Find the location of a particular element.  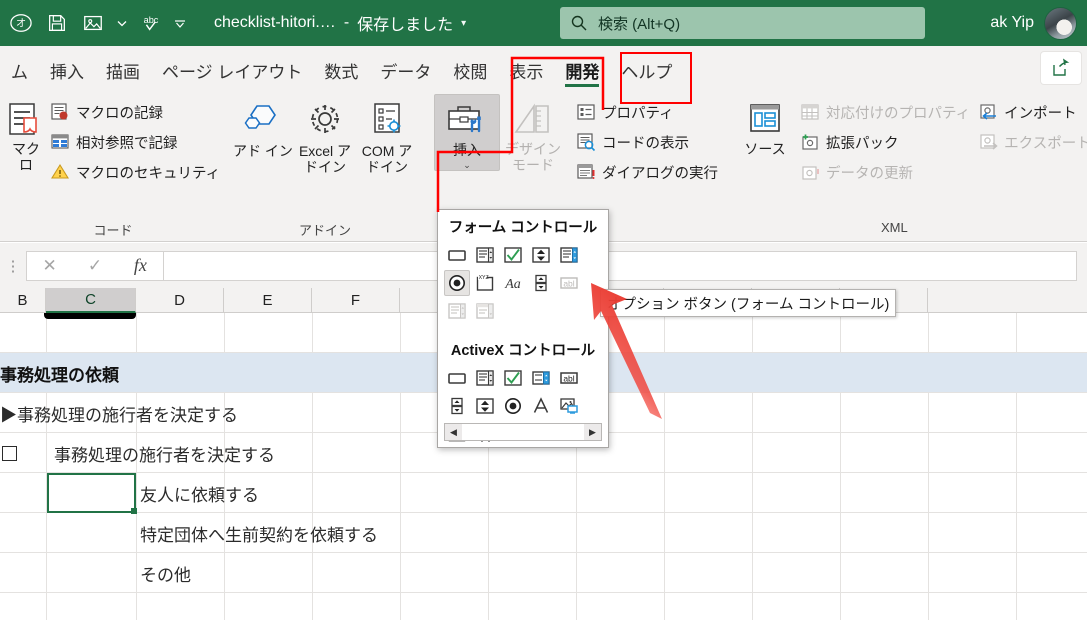

document-title-area: checklist-hitori.… - 保存しました ▾ is located at coordinates (340, 23).